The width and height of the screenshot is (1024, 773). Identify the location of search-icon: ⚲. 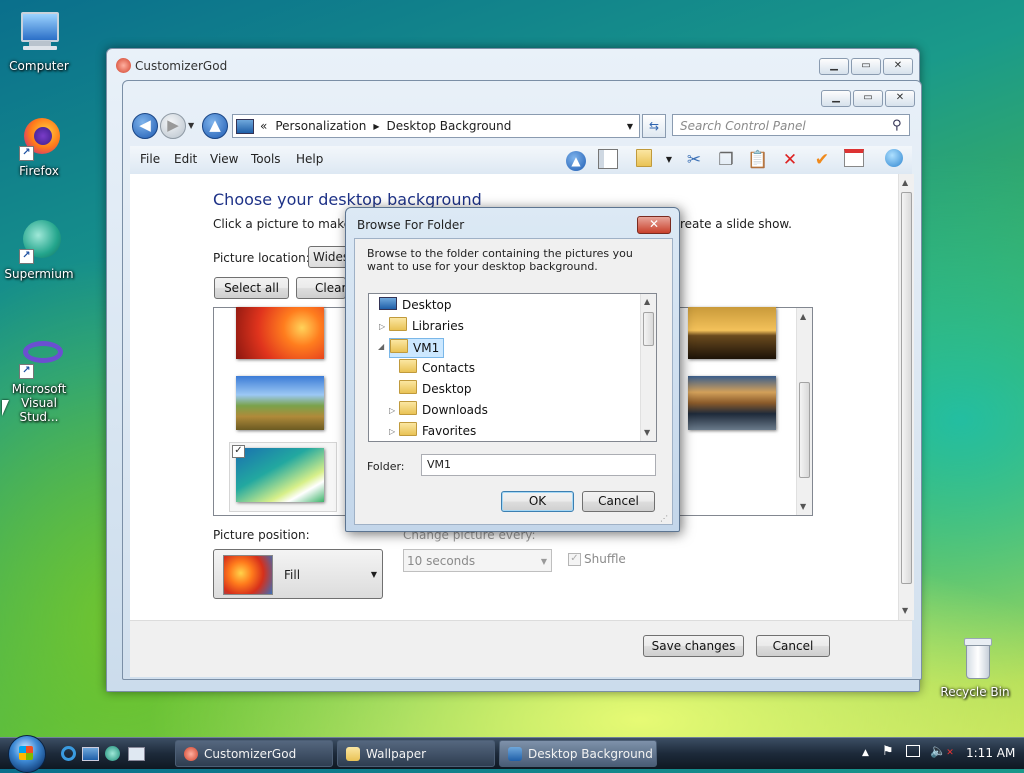
(897, 125).